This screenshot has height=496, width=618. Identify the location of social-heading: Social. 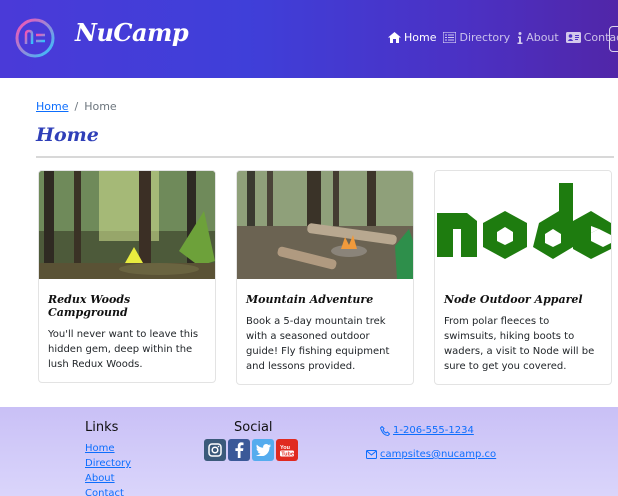
(253, 427).